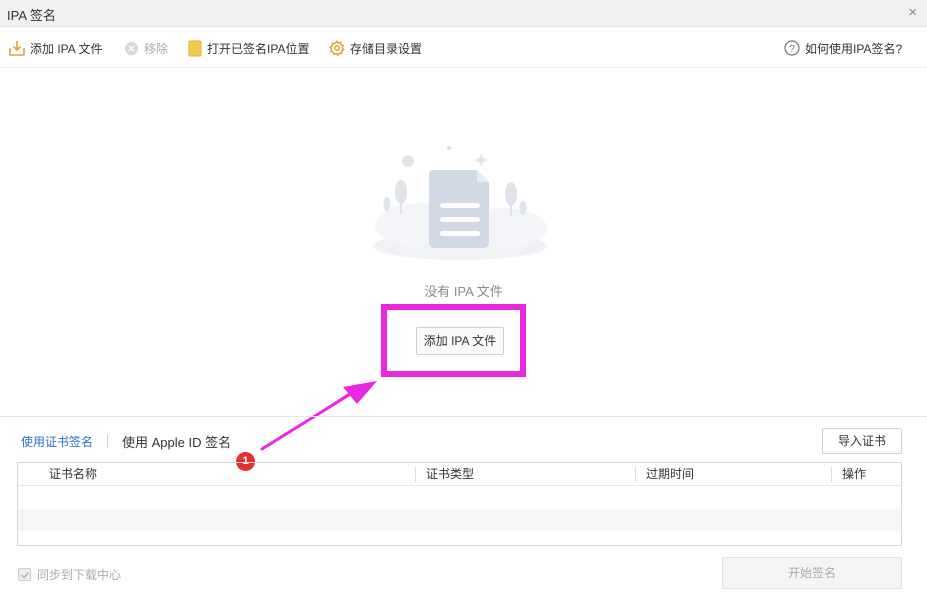  I want to click on empty-state-message: 没有 IPA 文件, so click(463, 291).